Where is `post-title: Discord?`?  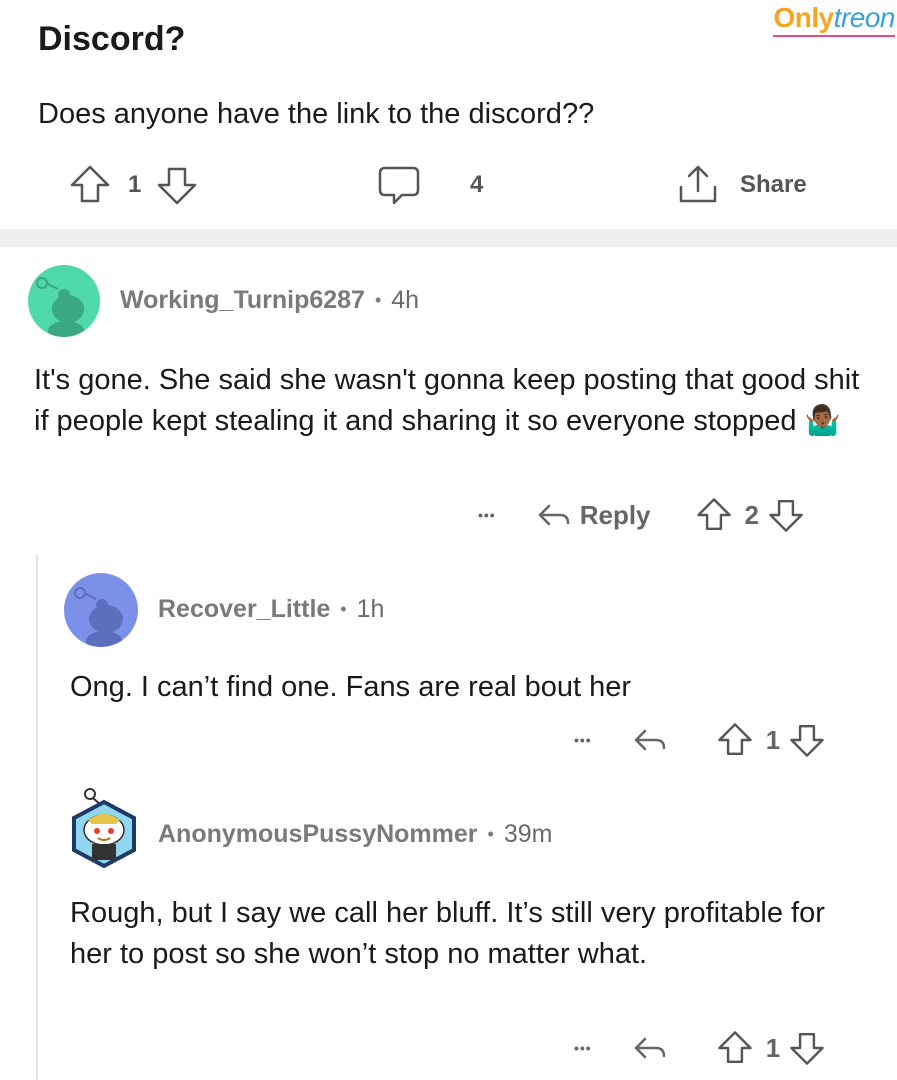
post-title: Discord? is located at coordinates (112, 39).